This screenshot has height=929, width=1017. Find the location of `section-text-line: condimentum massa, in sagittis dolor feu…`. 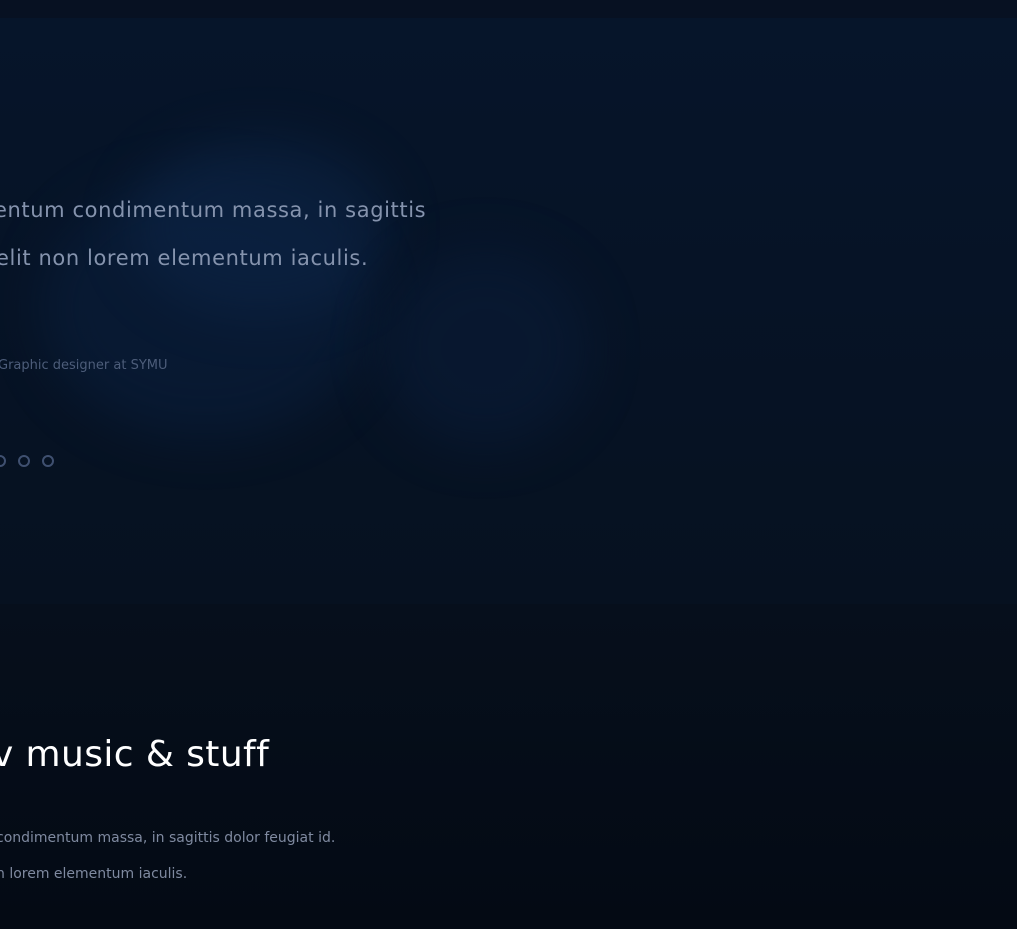

section-text-line: condimentum massa, in sagittis dolor feu… is located at coordinates (168, 838).